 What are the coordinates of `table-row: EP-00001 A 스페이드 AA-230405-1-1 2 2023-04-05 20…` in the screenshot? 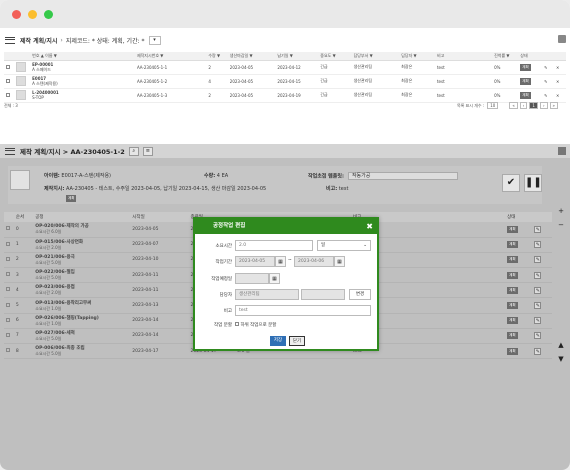 It's located at (285, 67).